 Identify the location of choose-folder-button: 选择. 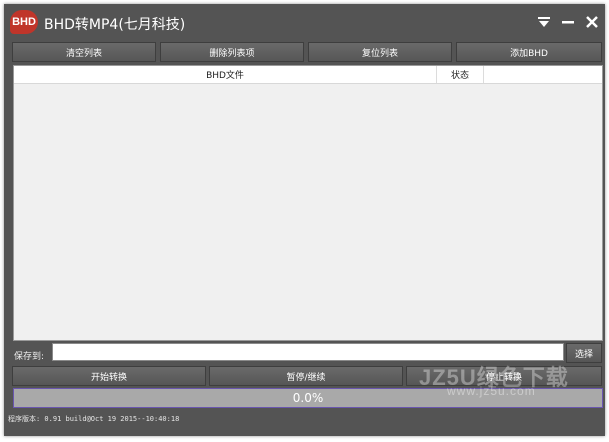
(584, 353).